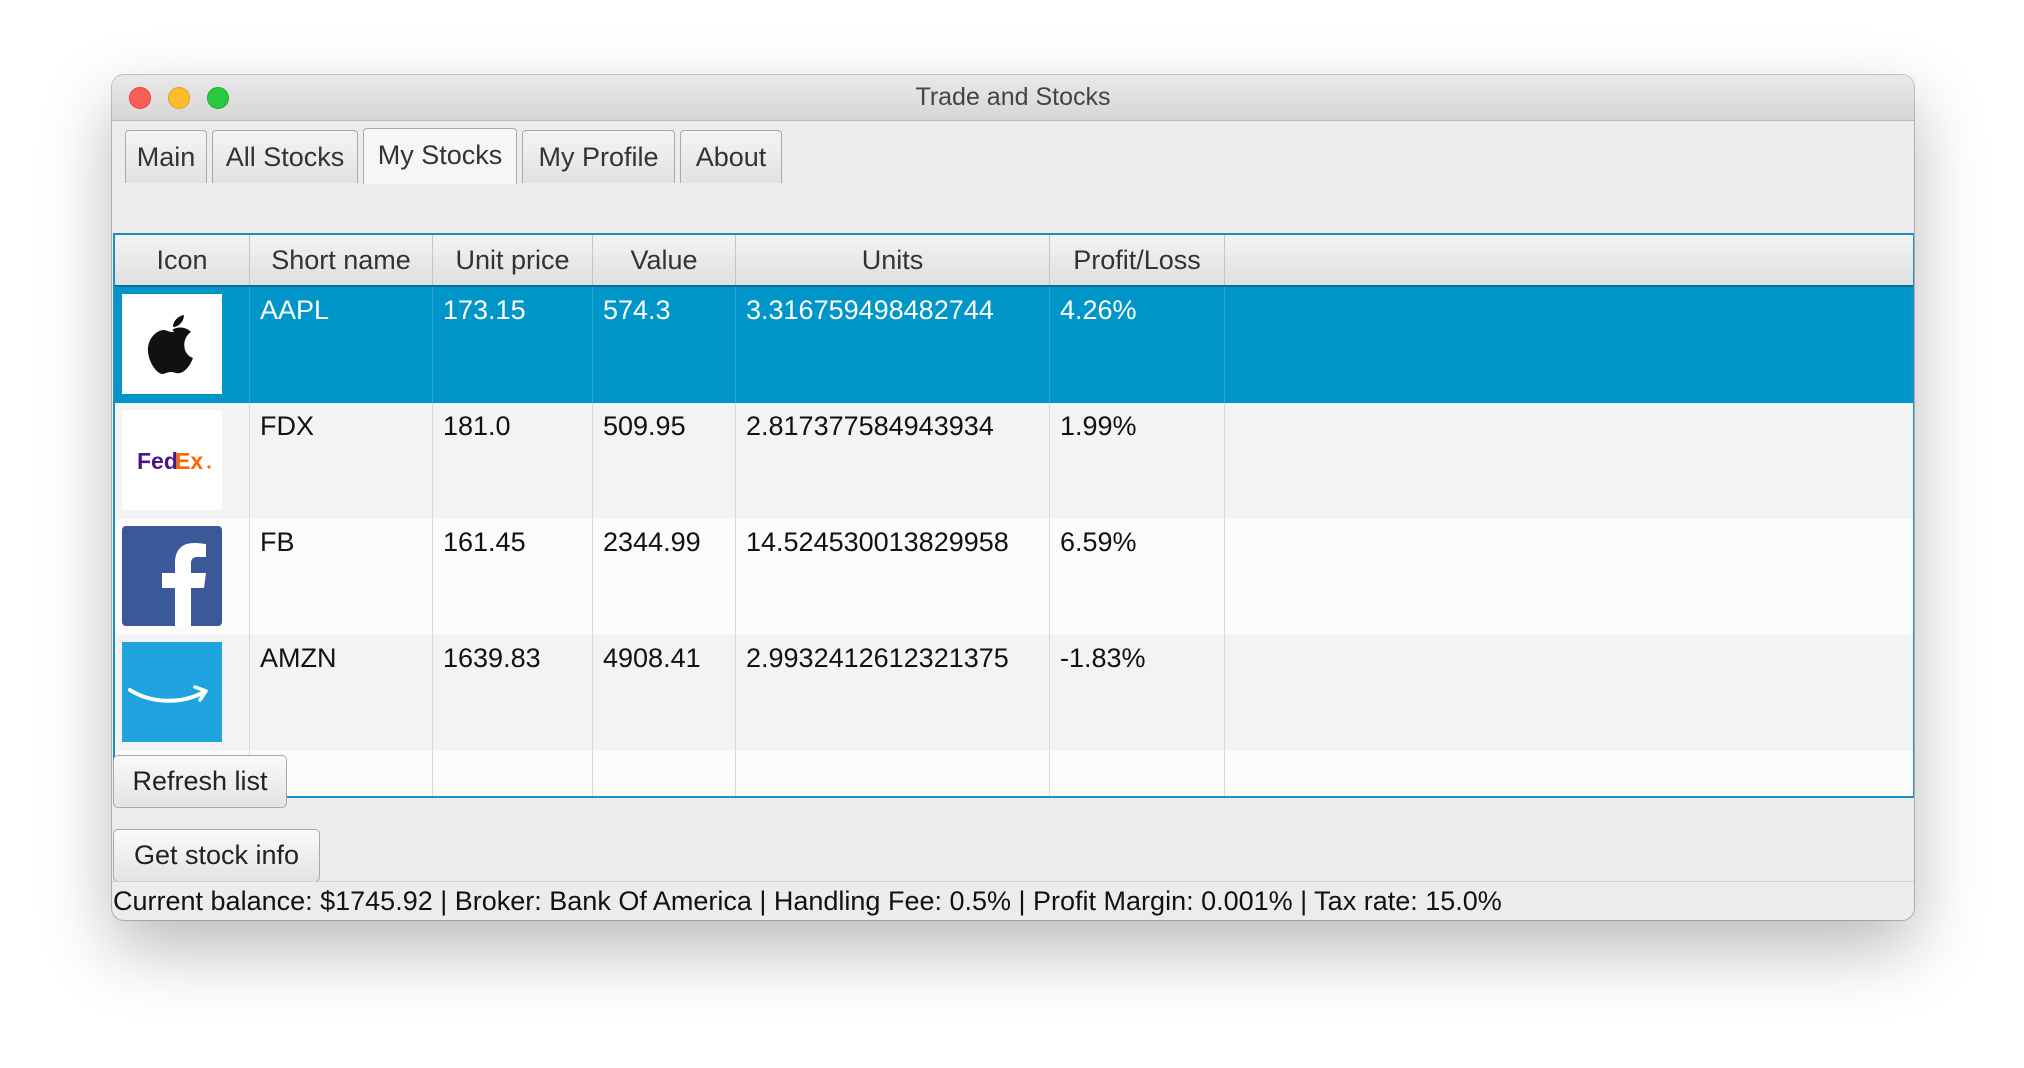 Image resolution: width=2024 pixels, height=1068 pixels. Describe the element at coordinates (157, 461) in the screenshot. I see `fedex-logo-fed-text: Fed` at that location.